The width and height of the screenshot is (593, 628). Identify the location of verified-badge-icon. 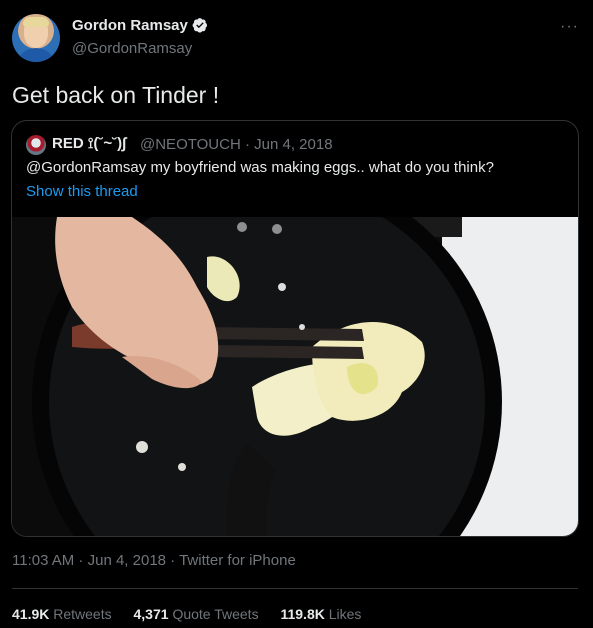
(199, 25).